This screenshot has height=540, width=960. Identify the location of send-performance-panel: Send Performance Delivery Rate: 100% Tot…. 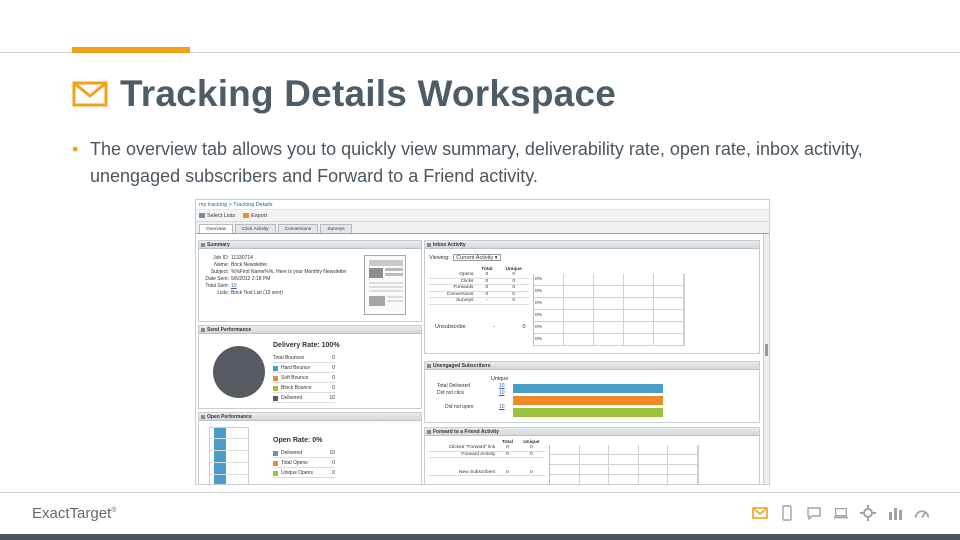
(310, 367).